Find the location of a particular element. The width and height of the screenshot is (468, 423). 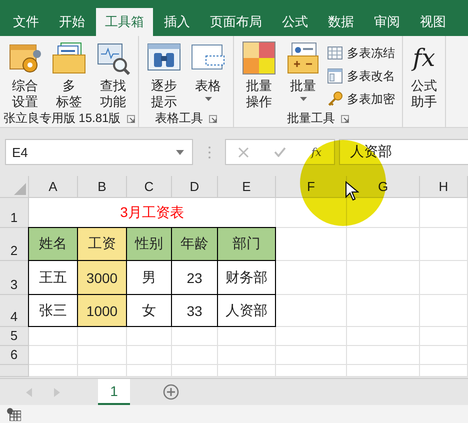

group-label: 表格工具 is located at coordinates (179, 118).